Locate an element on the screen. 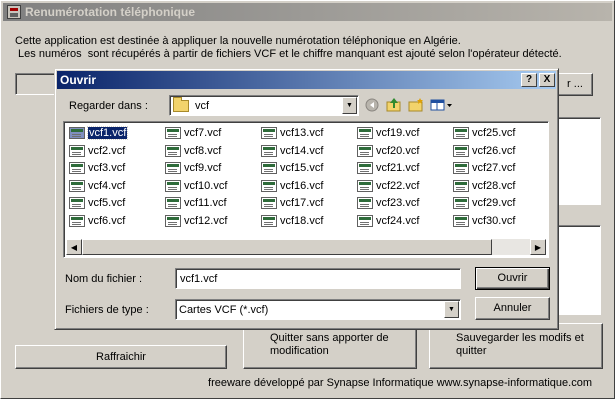  horizontal-scrollbar: ◀ ▶ is located at coordinates (306, 247).